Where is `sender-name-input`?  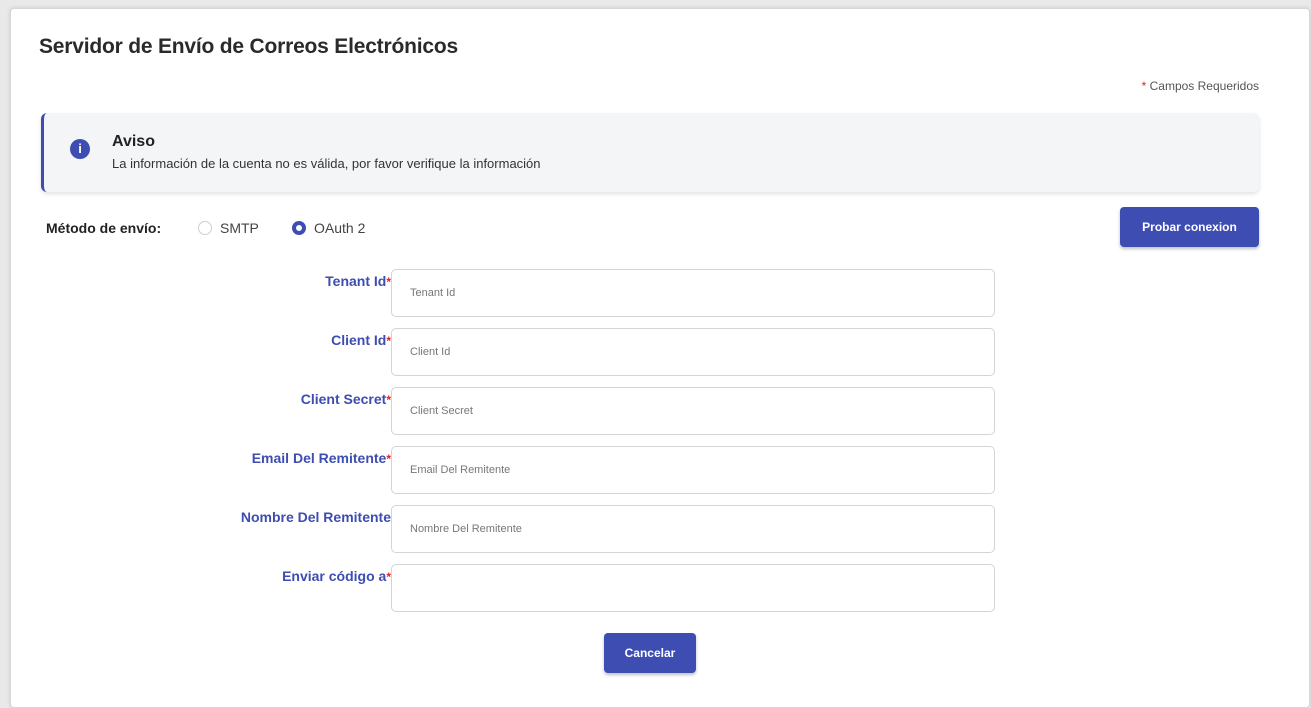 sender-name-input is located at coordinates (693, 529).